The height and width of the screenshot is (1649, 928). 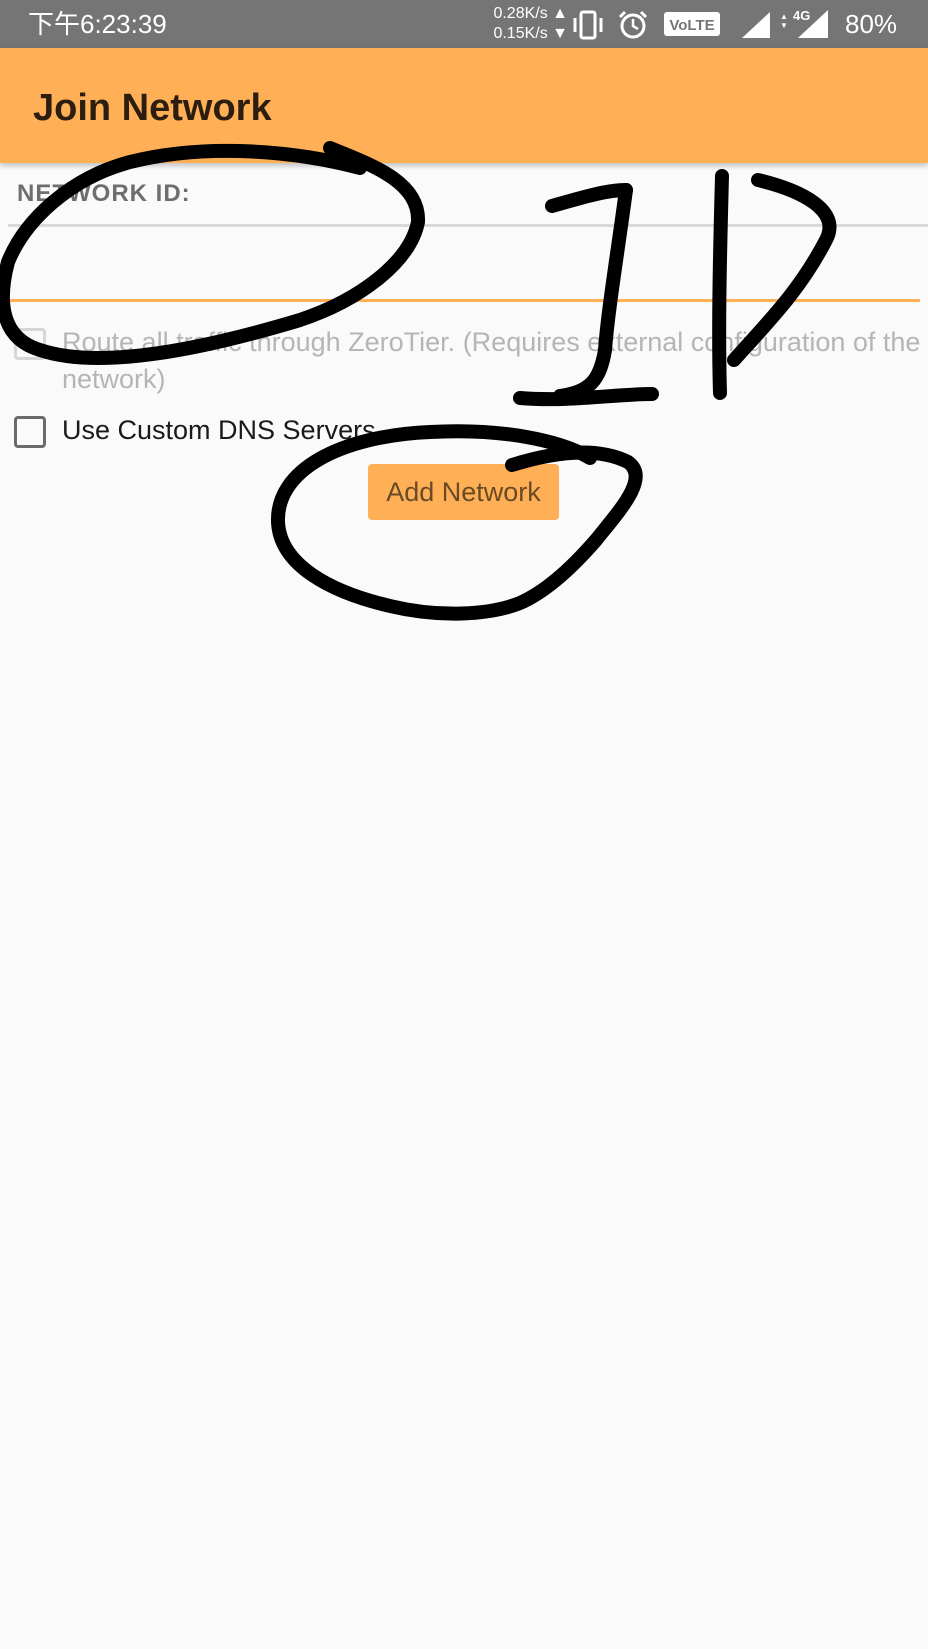 What do you see at coordinates (804, 25) in the screenshot?
I see `signal-4g-icon: ▲ ▼ 4G` at bounding box center [804, 25].